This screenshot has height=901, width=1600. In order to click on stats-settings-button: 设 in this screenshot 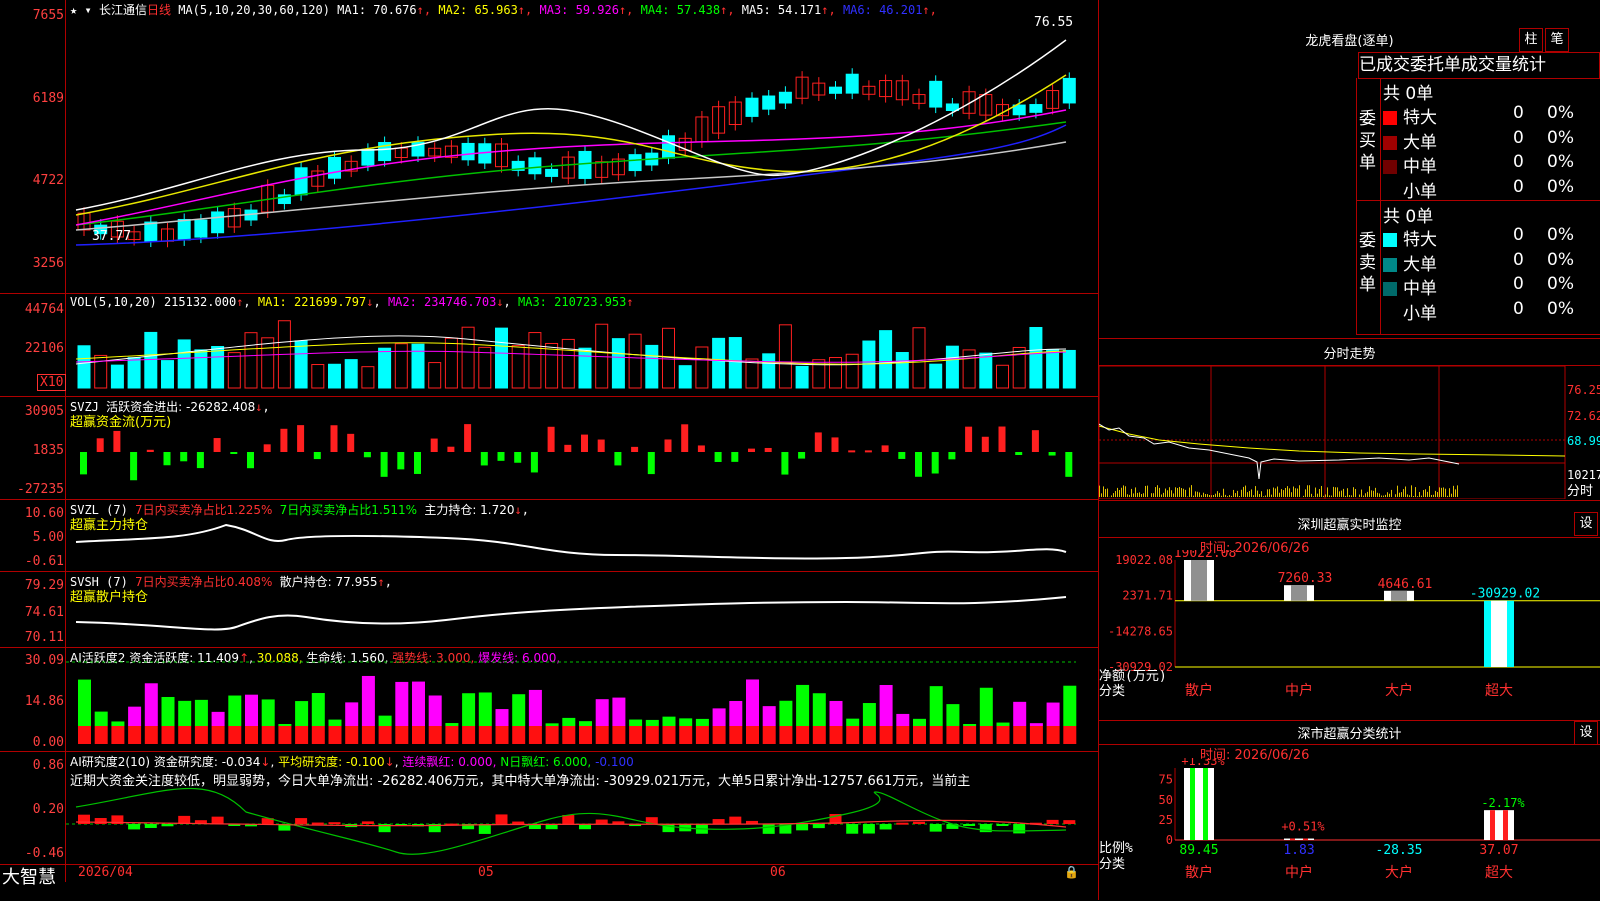, I will do `click(1586, 733)`.